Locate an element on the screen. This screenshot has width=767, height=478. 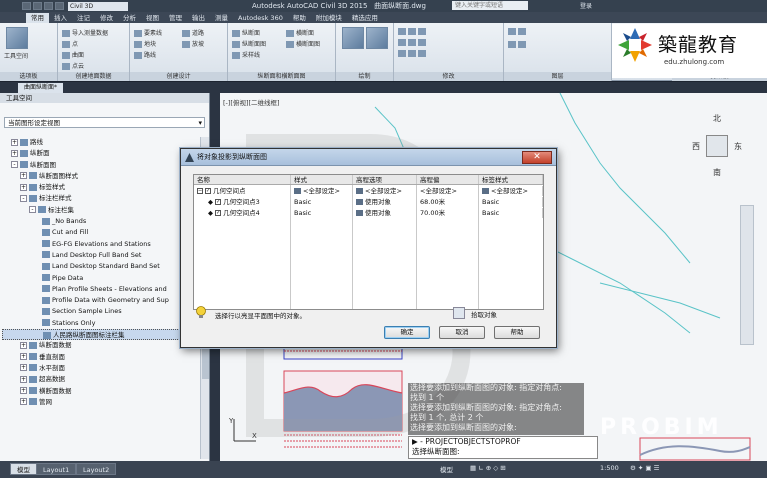
close-button: ✕ is located at coordinates (537, 157).